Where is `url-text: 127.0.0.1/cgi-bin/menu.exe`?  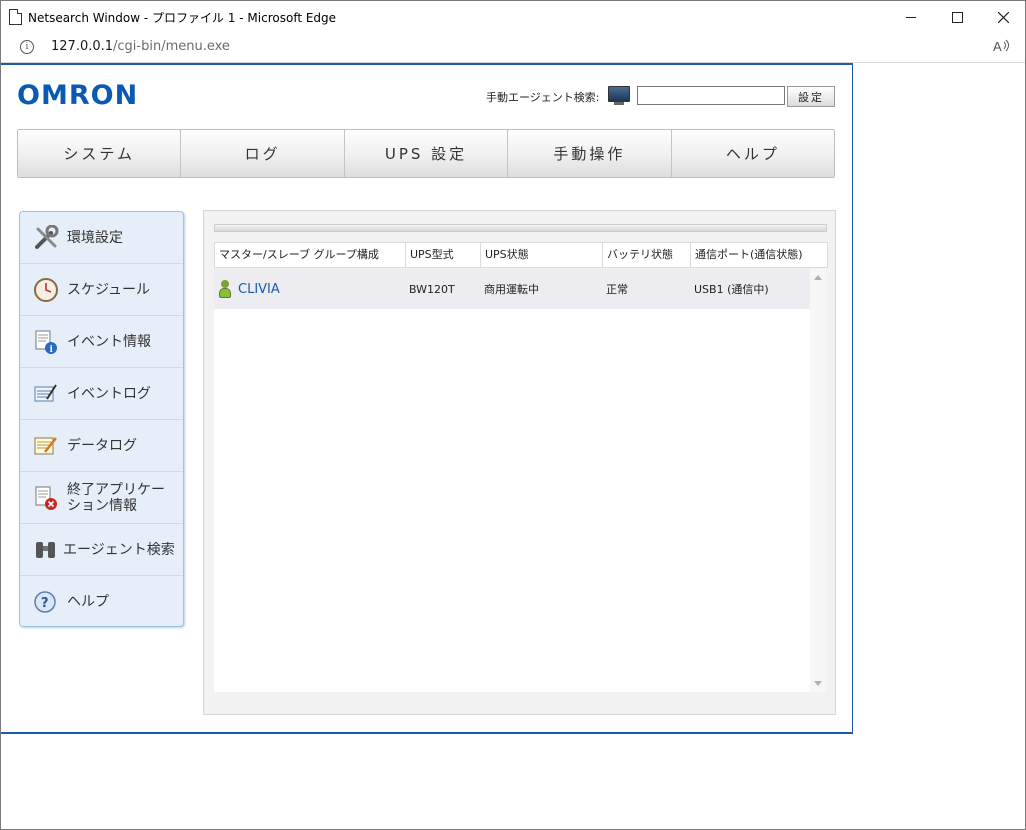 url-text: 127.0.0.1/cgi-bin/menu.exe is located at coordinates (140, 46).